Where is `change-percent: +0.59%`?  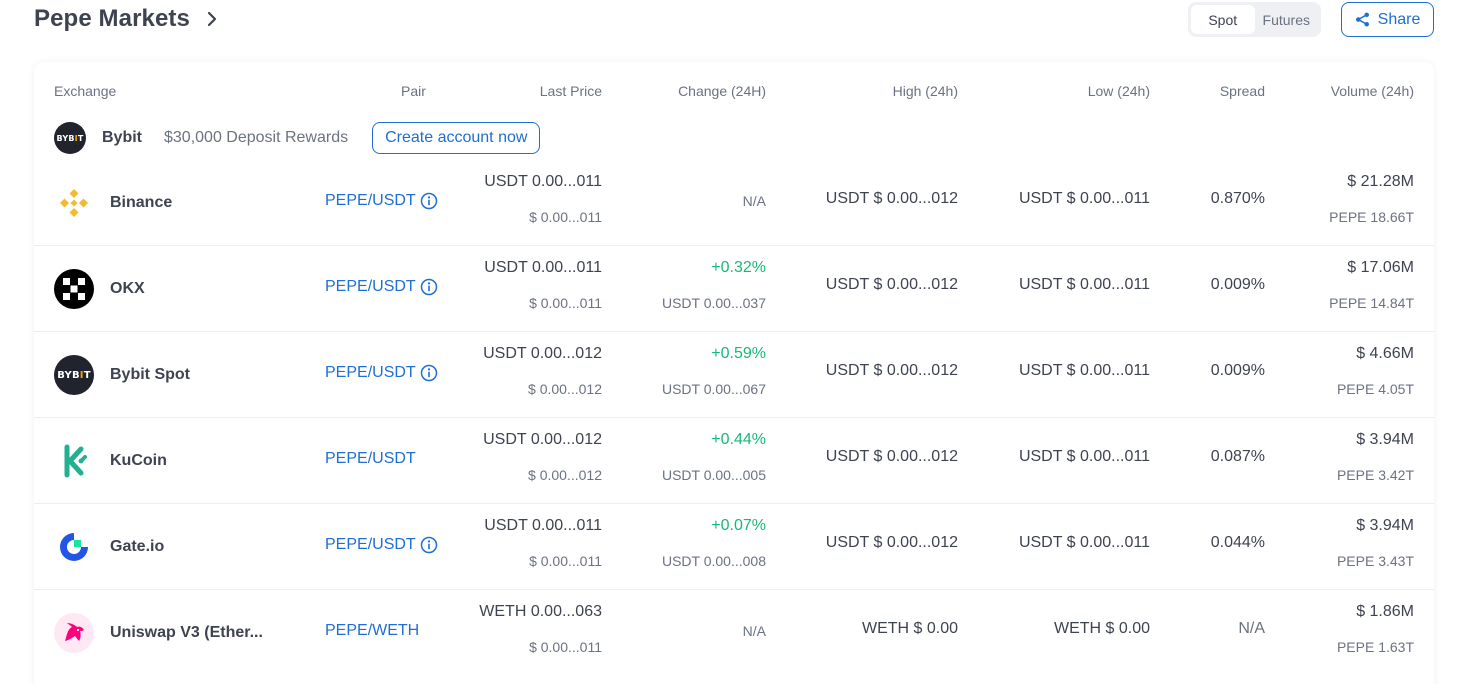
change-percent: +0.59% is located at coordinates (738, 353).